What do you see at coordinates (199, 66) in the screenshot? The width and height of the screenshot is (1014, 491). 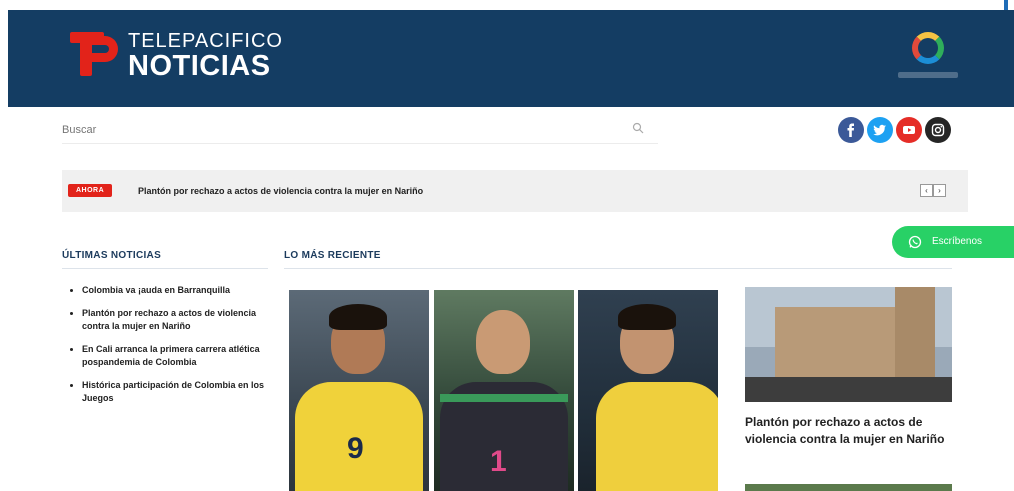 I see `logo-line-2: NOTICIAS` at bounding box center [199, 66].